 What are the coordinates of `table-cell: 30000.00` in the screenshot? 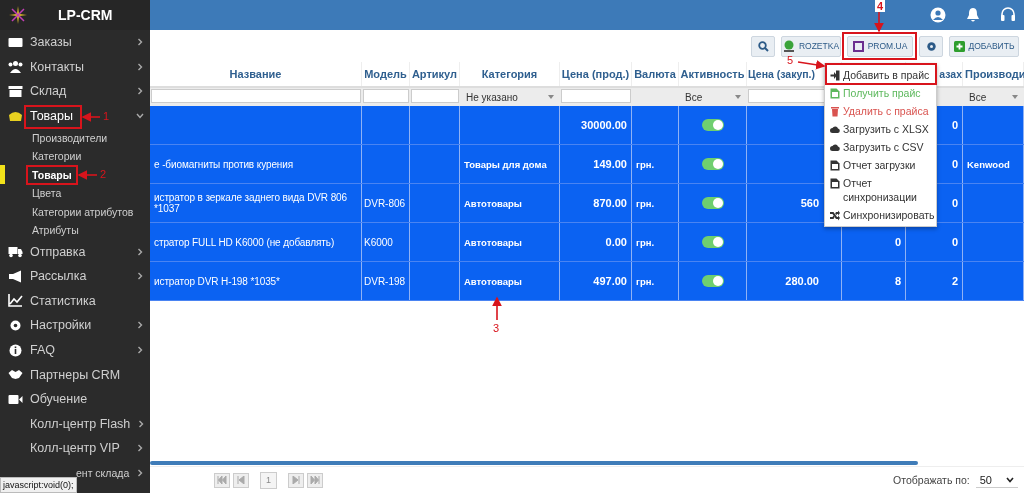 It's located at (604, 125).